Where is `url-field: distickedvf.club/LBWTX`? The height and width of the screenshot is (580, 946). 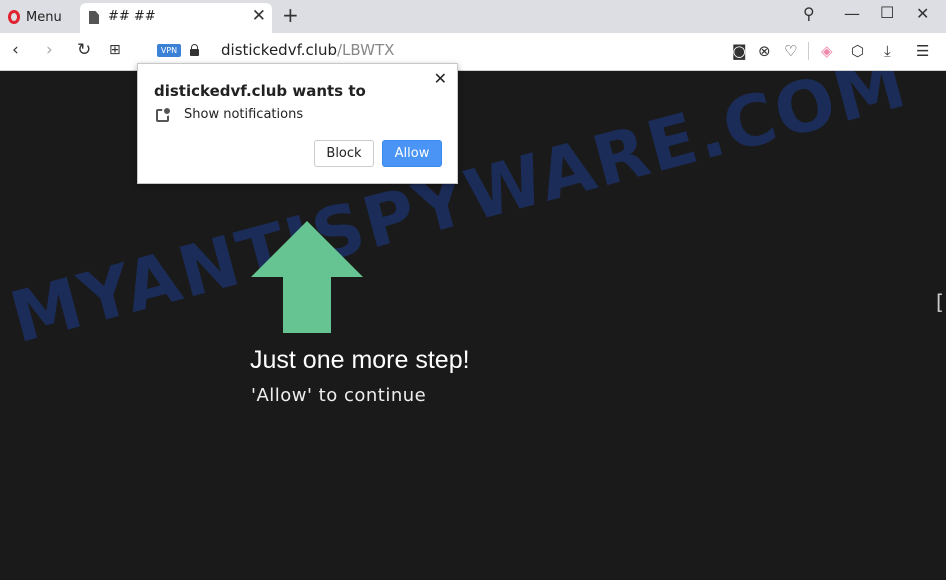
url-field: distickedvf.club/LBWTX is located at coordinates (307, 50).